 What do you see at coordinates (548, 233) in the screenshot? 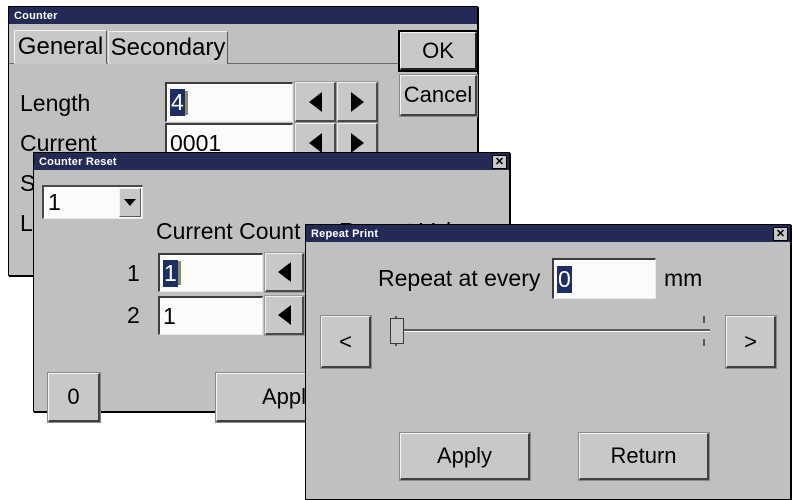
I see `repeat-print-titlebar: Repeat Print ✕` at bounding box center [548, 233].